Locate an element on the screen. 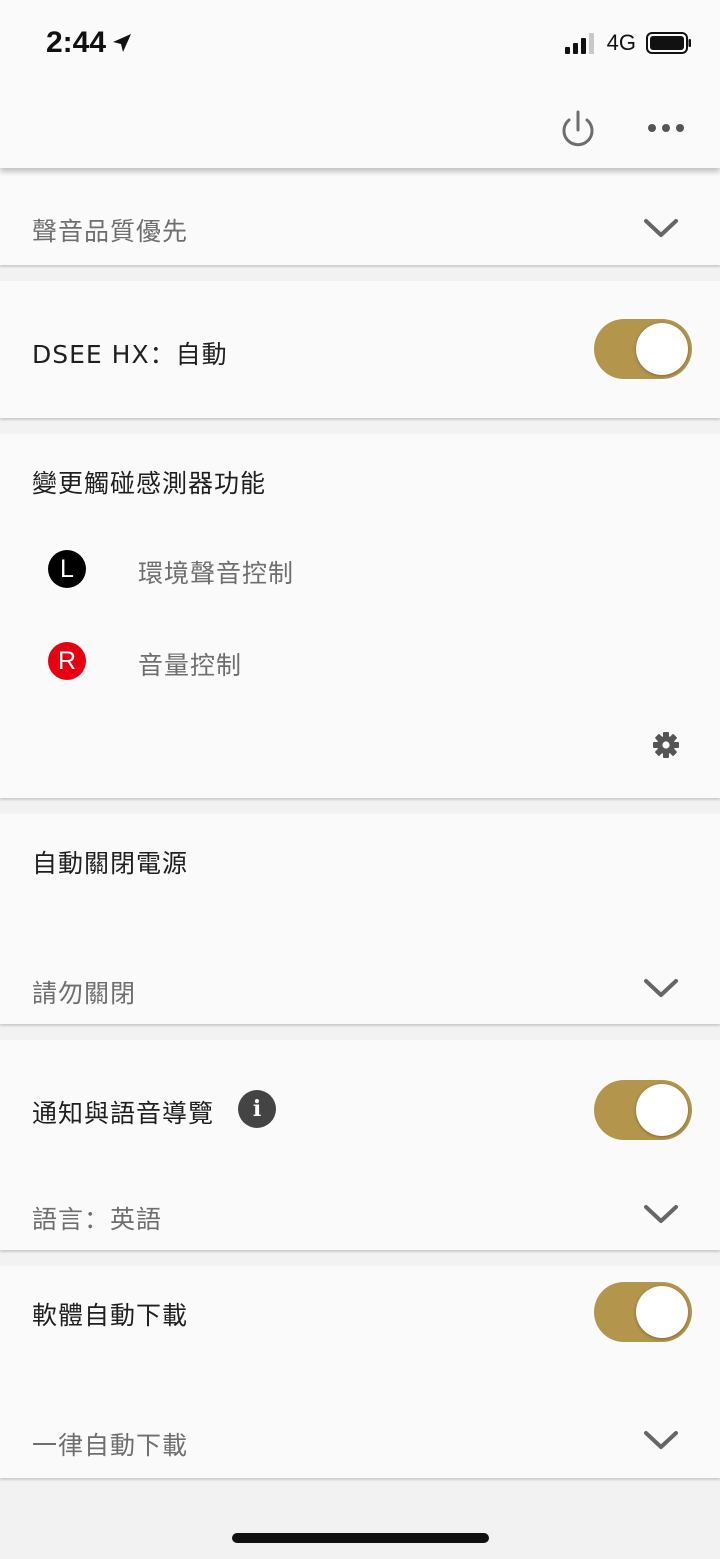 This screenshot has width=720, height=1559. right-badge: R is located at coordinates (67, 661).